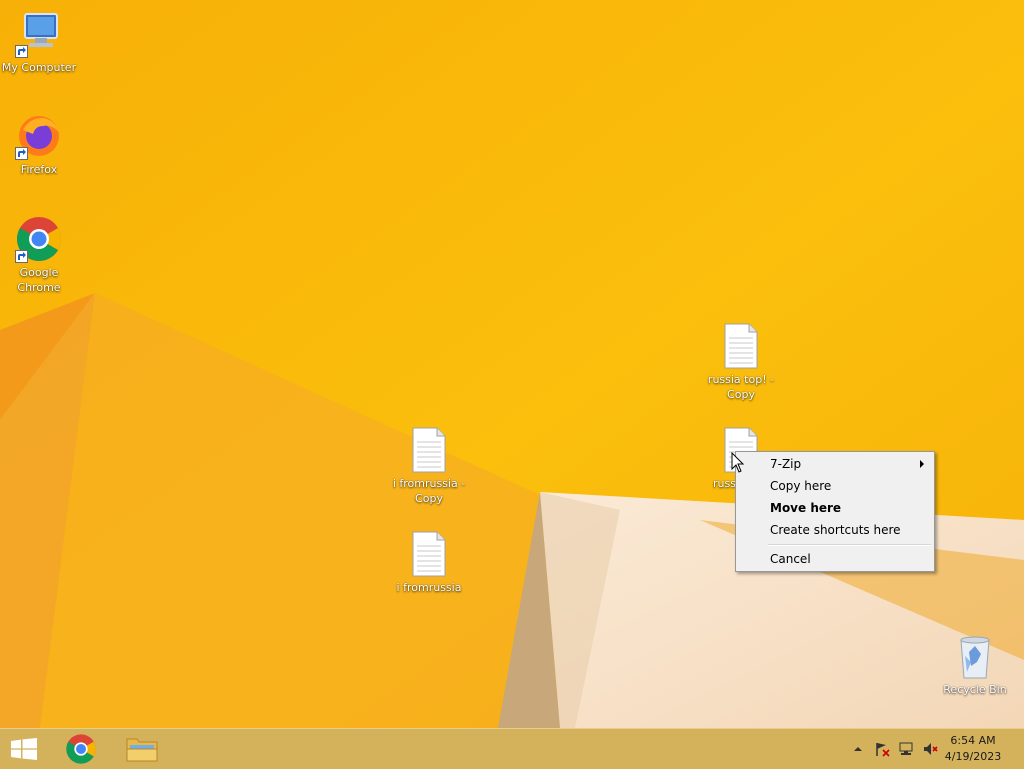 The width and height of the screenshot is (1024, 769). I want to click on desktop-icon-label: i fromrussia, so click(429, 587).